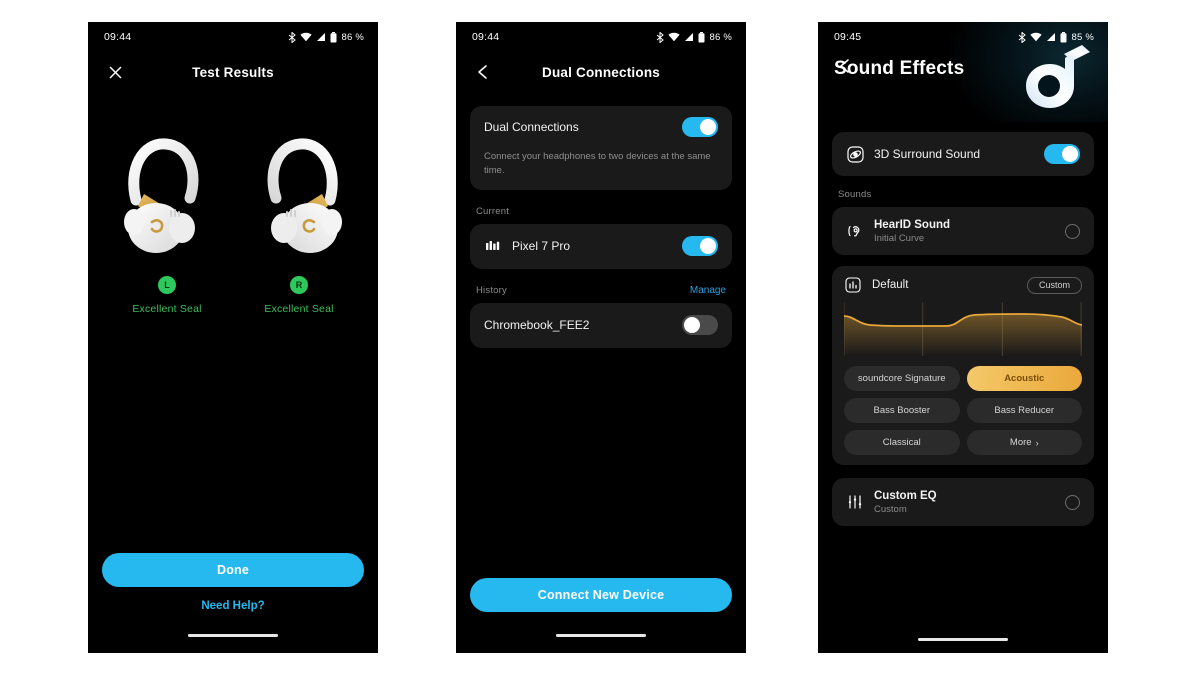 The image size is (1200, 675). Describe the element at coordinates (890, 285) in the screenshot. I see `equalizer-preset-name: Default` at that location.